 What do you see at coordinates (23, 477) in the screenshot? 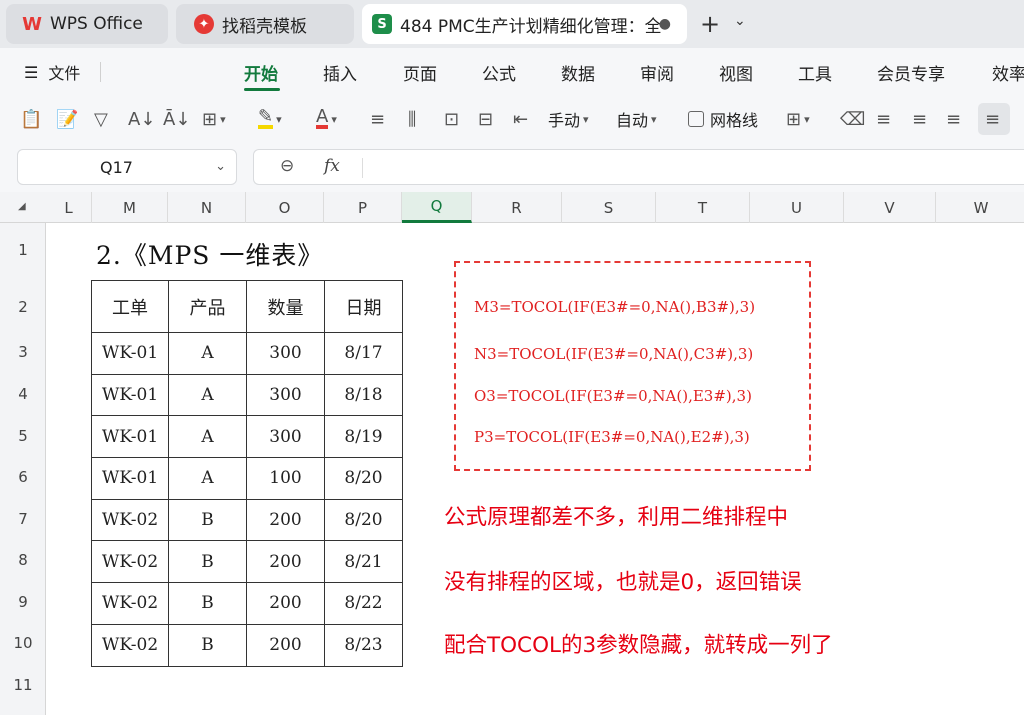
I see `row-header: 6` at bounding box center [23, 477].